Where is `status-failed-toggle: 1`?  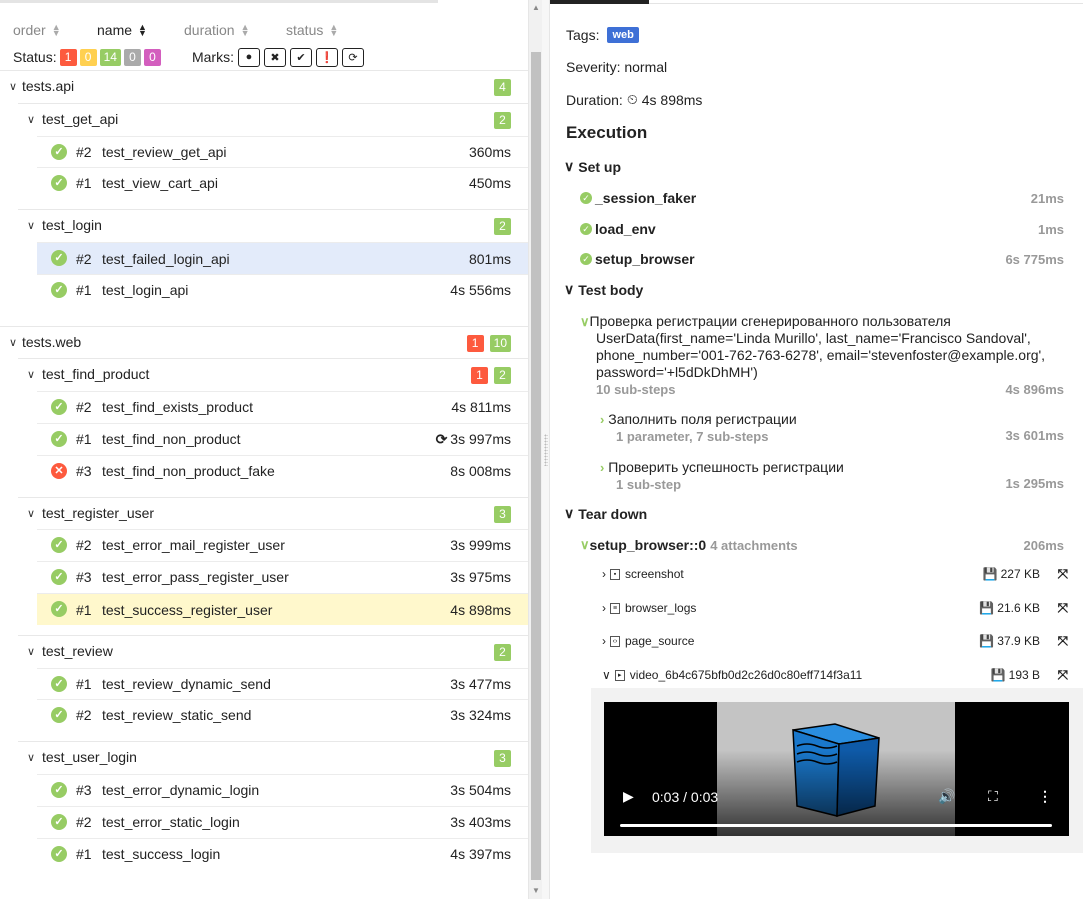 status-failed-toggle: 1 is located at coordinates (68, 57).